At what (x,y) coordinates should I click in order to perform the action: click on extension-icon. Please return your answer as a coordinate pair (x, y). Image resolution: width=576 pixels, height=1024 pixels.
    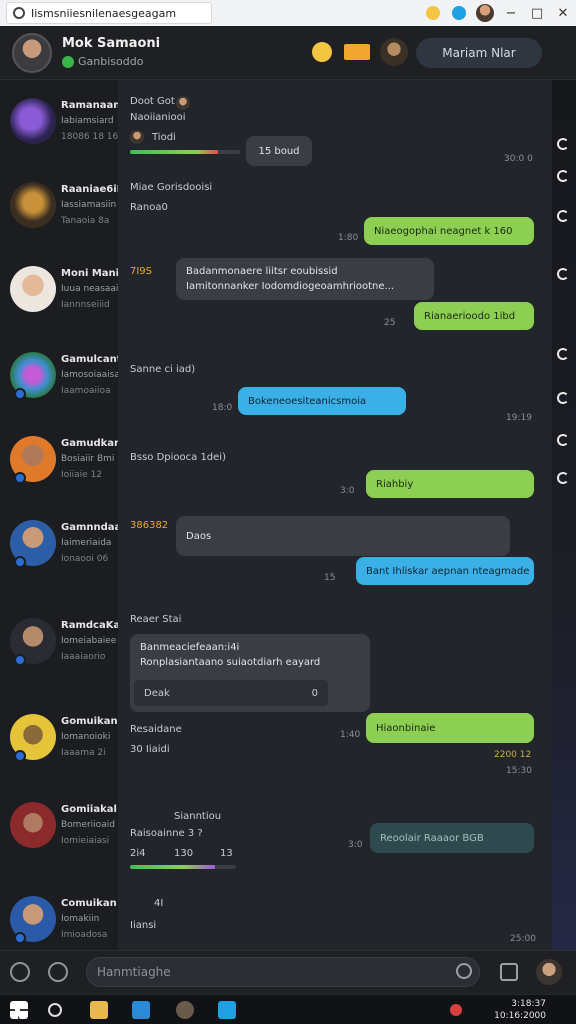
    Looking at the image, I should click on (433, 13).